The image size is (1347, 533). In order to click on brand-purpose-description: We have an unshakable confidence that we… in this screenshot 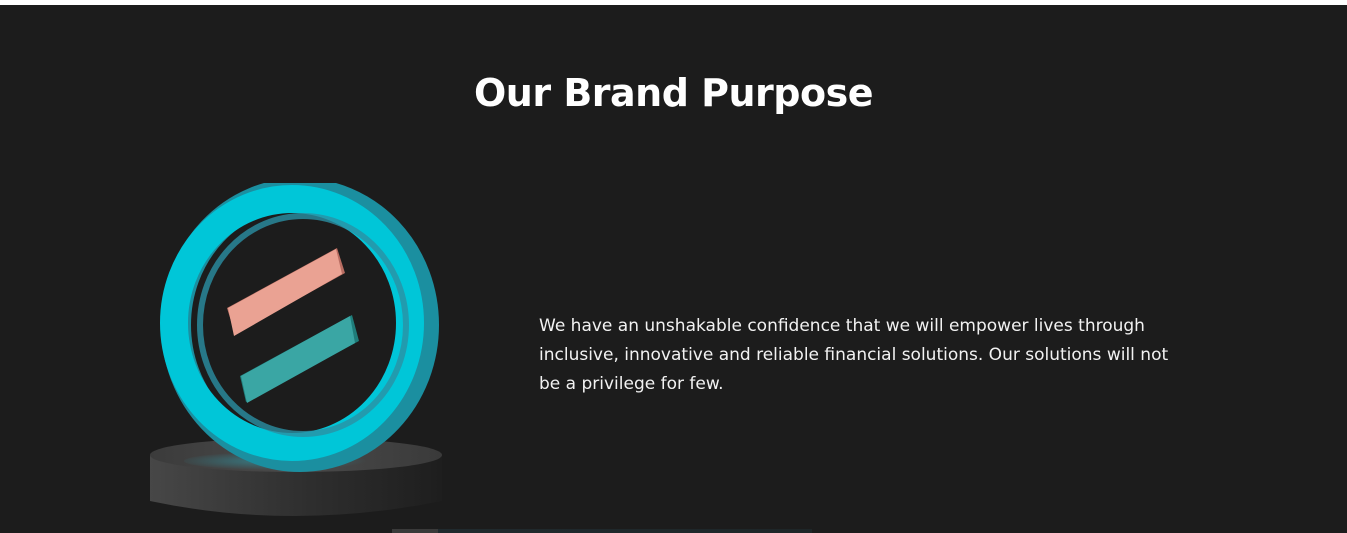, I will do `click(854, 355)`.